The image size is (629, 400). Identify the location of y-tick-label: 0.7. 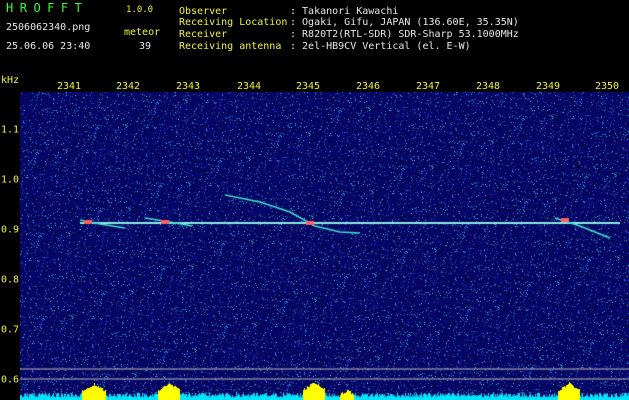
(10, 330).